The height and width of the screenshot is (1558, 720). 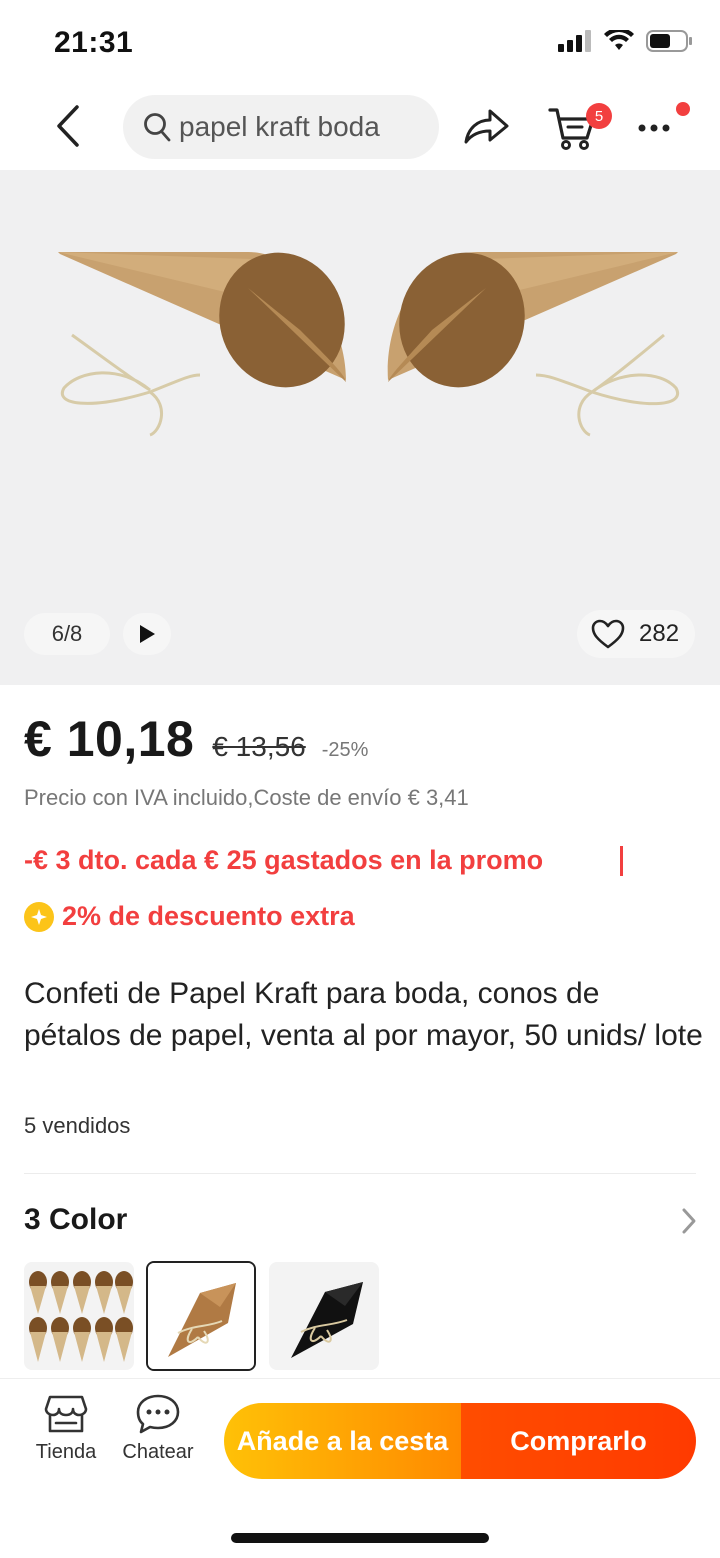 I want to click on cart-count-badge: 5, so click(x=599, y=116).